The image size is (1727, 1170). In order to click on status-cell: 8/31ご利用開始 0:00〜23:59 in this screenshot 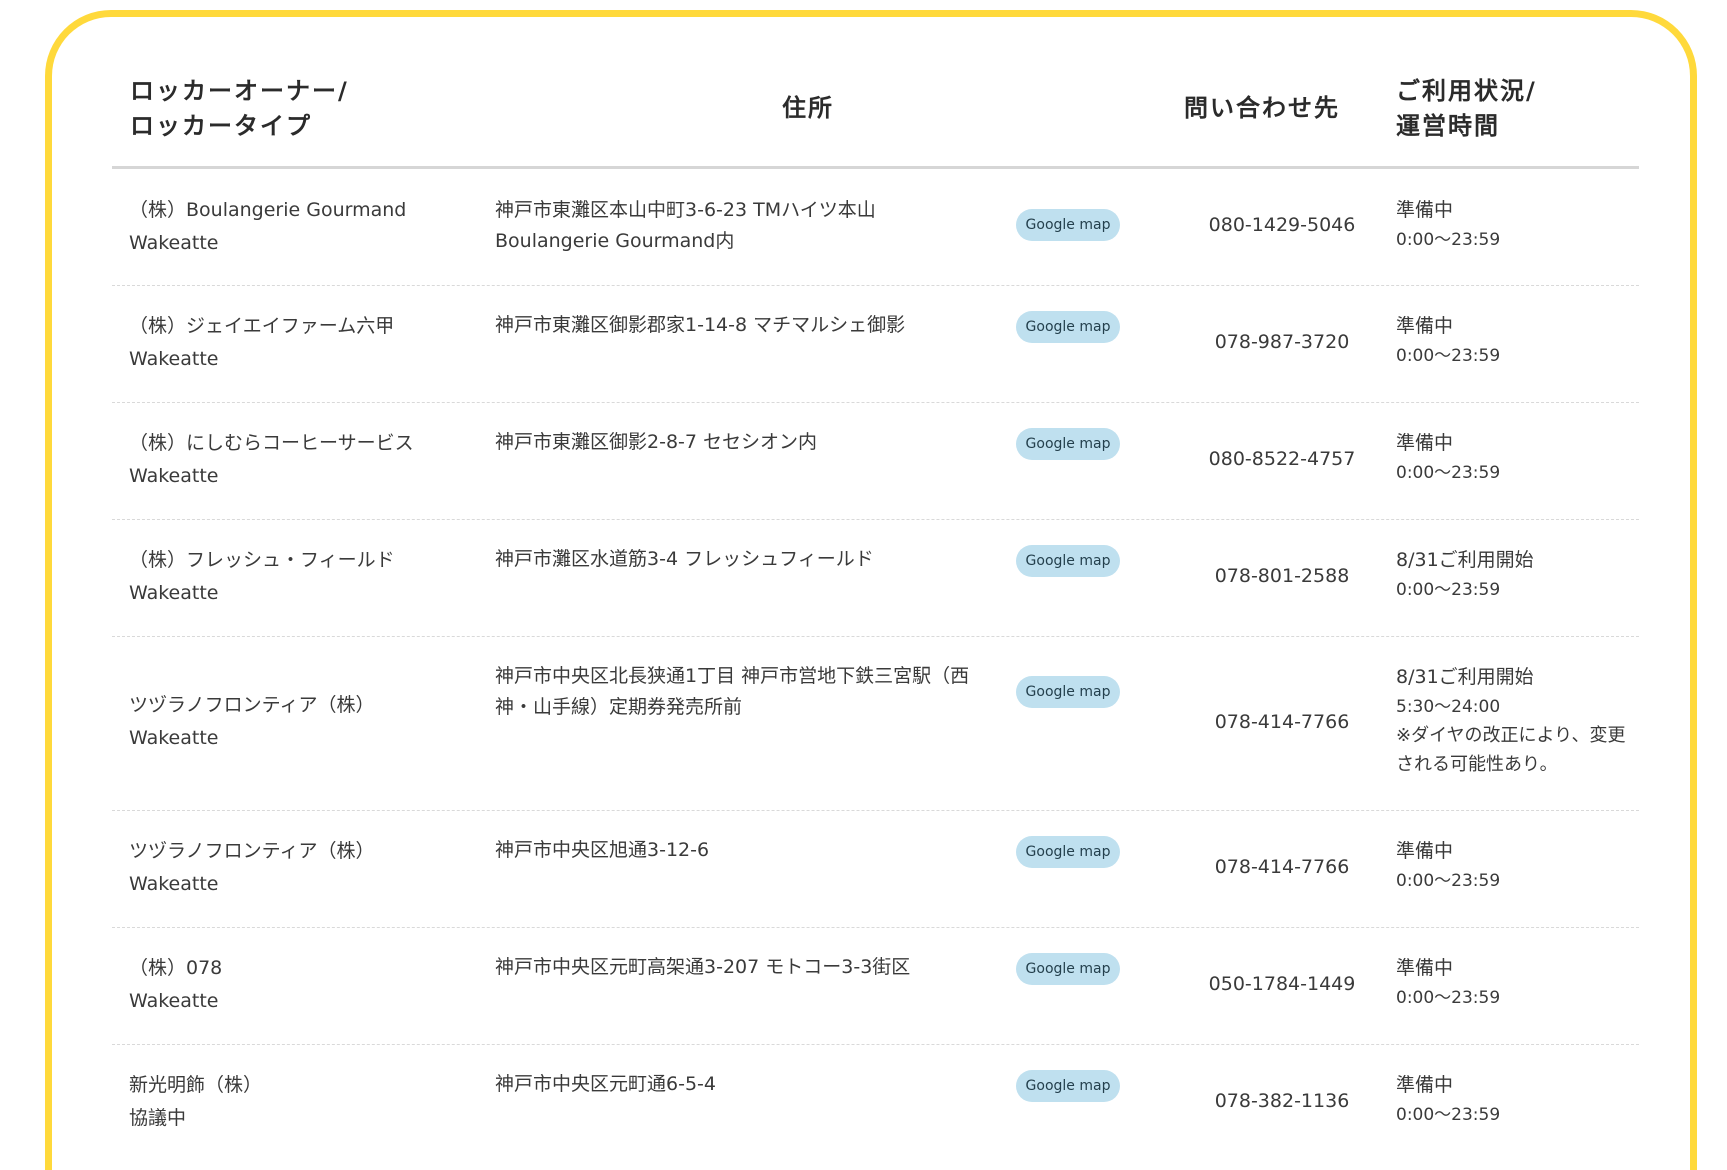, I will do `click(1513, 574)`.